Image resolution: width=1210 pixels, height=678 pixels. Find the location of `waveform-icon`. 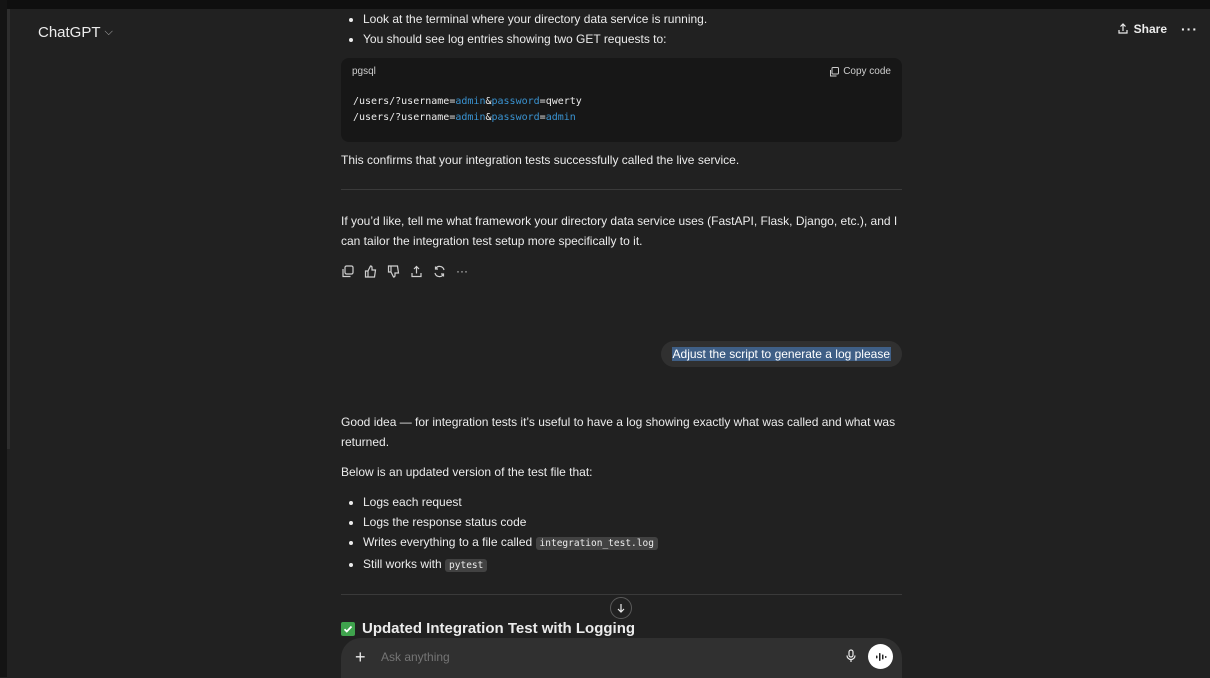

waveform-icon is located at coordinates (880, 656).